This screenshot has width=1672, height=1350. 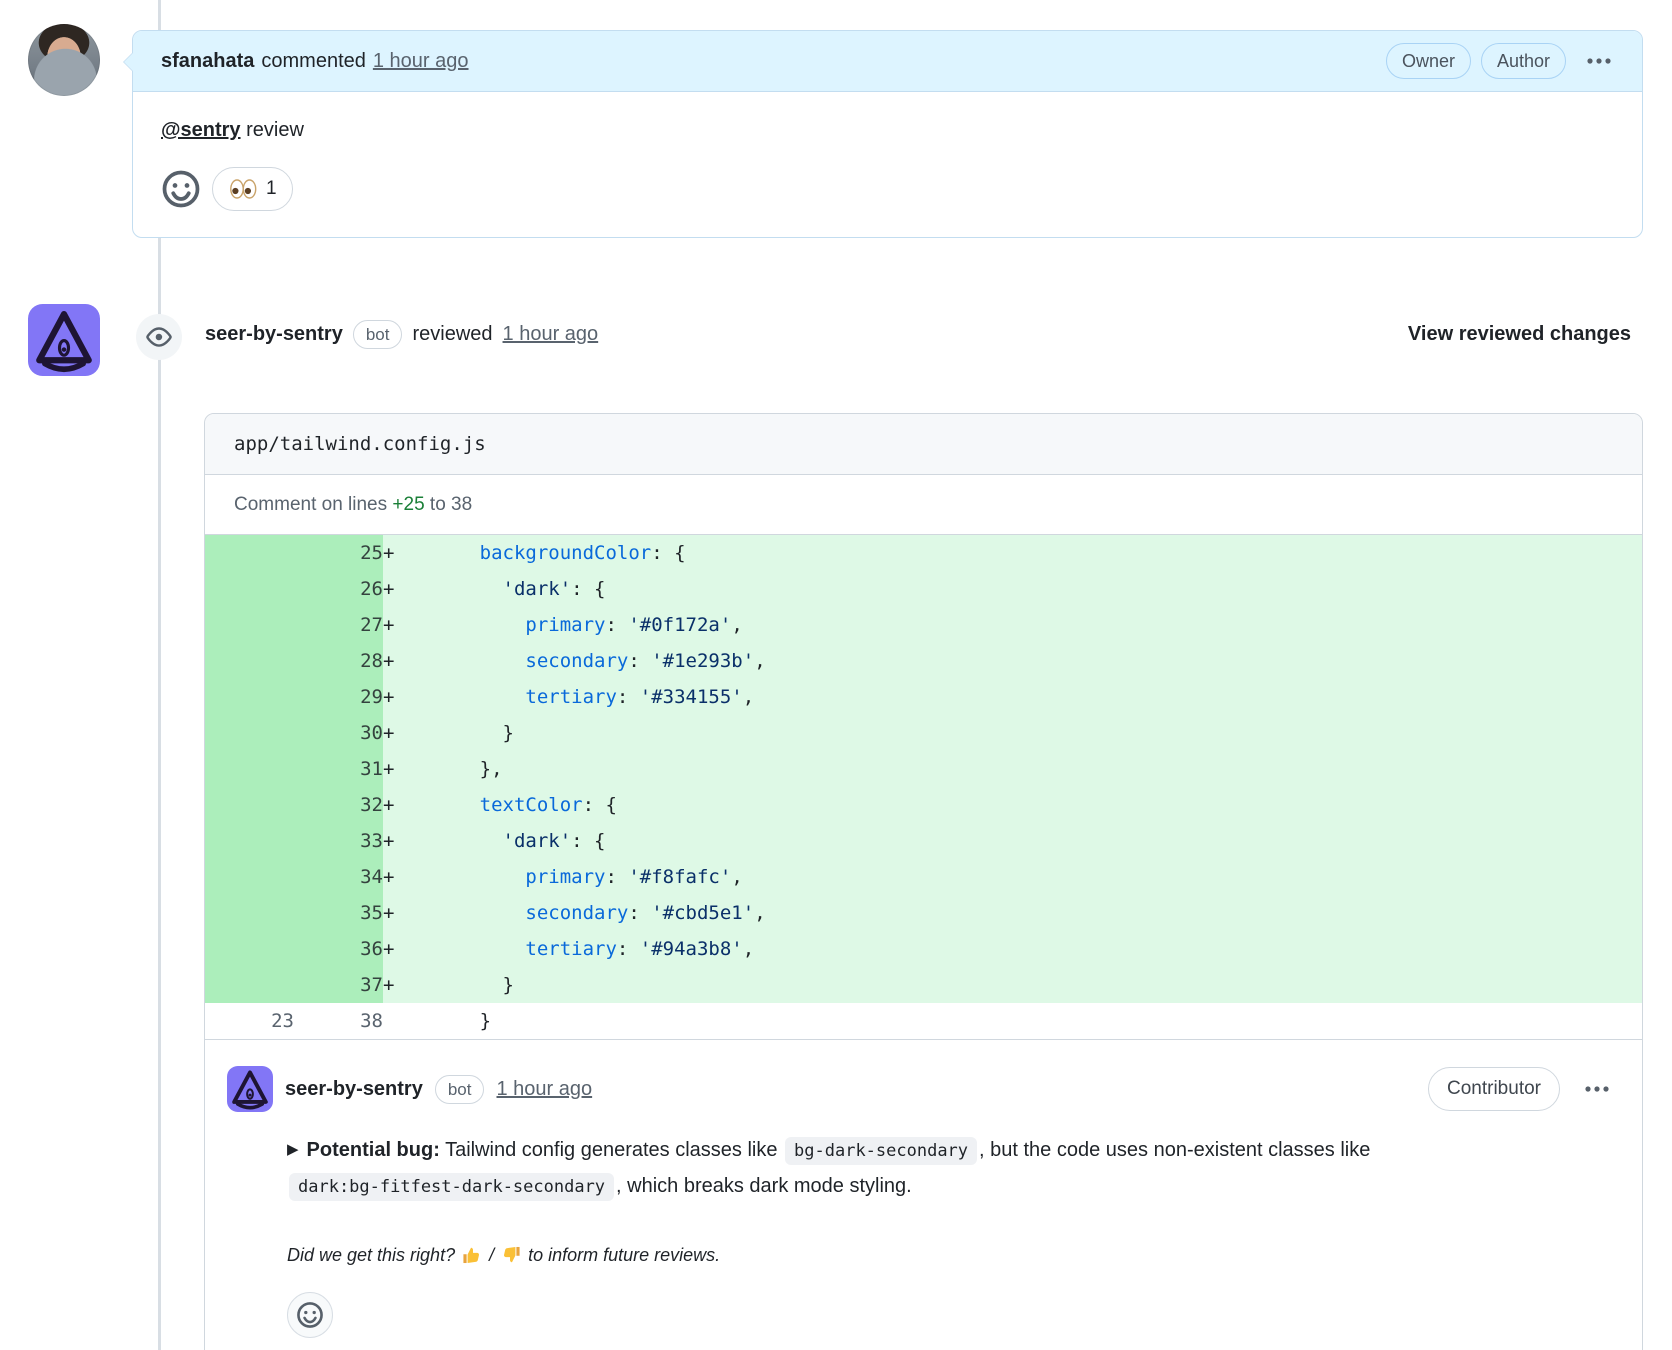 What do you see at coordinates (1012, 769) in the screenshot?
I see `diff-code-cell: + },` at bounding box center [1012, 769].